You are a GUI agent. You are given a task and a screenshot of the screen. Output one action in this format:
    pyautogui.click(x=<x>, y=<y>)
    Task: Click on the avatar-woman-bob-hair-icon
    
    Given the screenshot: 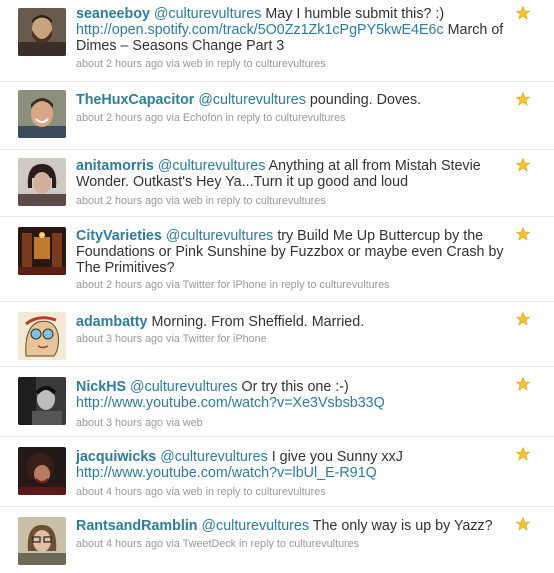 What is the action you would take?
    pyautogui.click(x=42, y=182)
    